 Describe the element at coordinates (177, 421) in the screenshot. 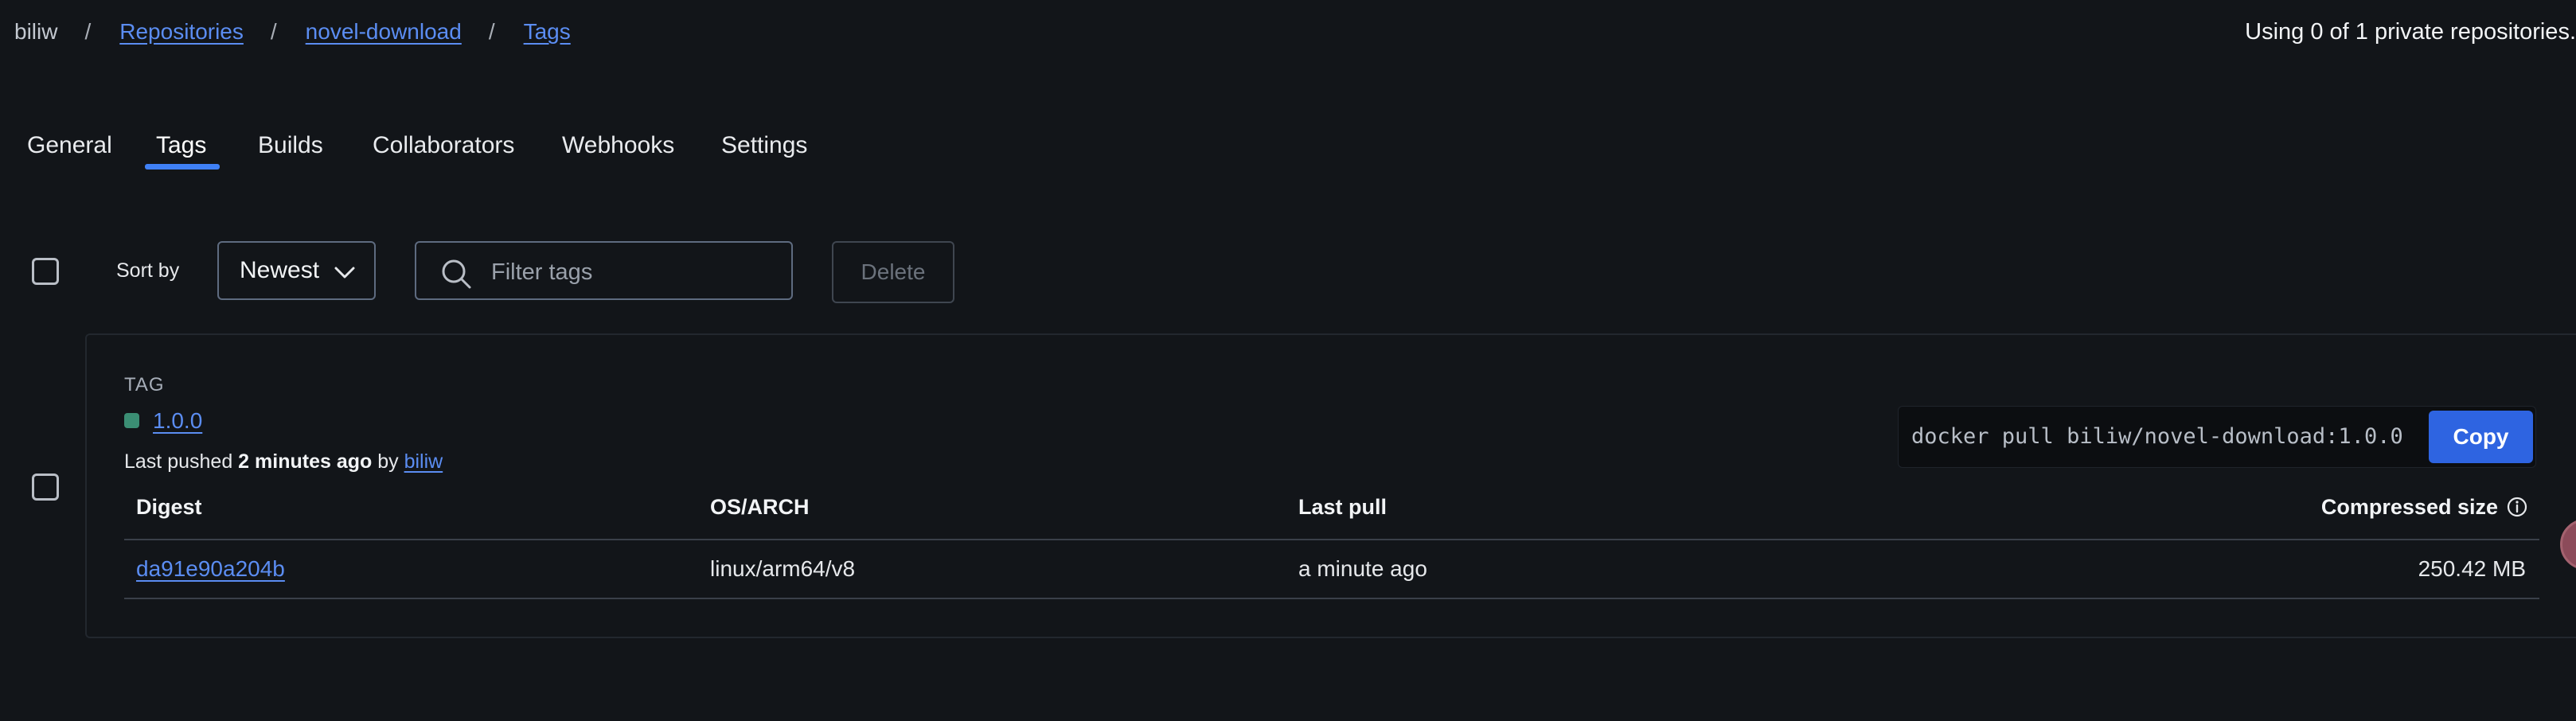

I see `tag-name-link: 1.0.0` at that location.